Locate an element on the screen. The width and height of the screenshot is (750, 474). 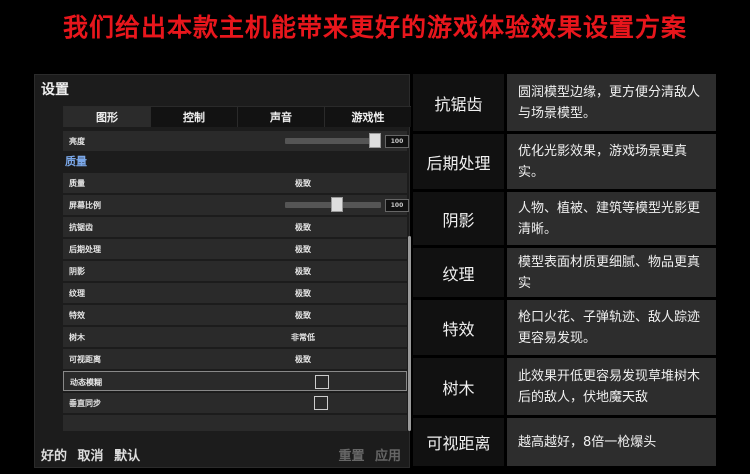
feature-row-shadows: 阴影 人物、植被、建筑等模型光影更清晰。 is located at coordinates (564, 218).